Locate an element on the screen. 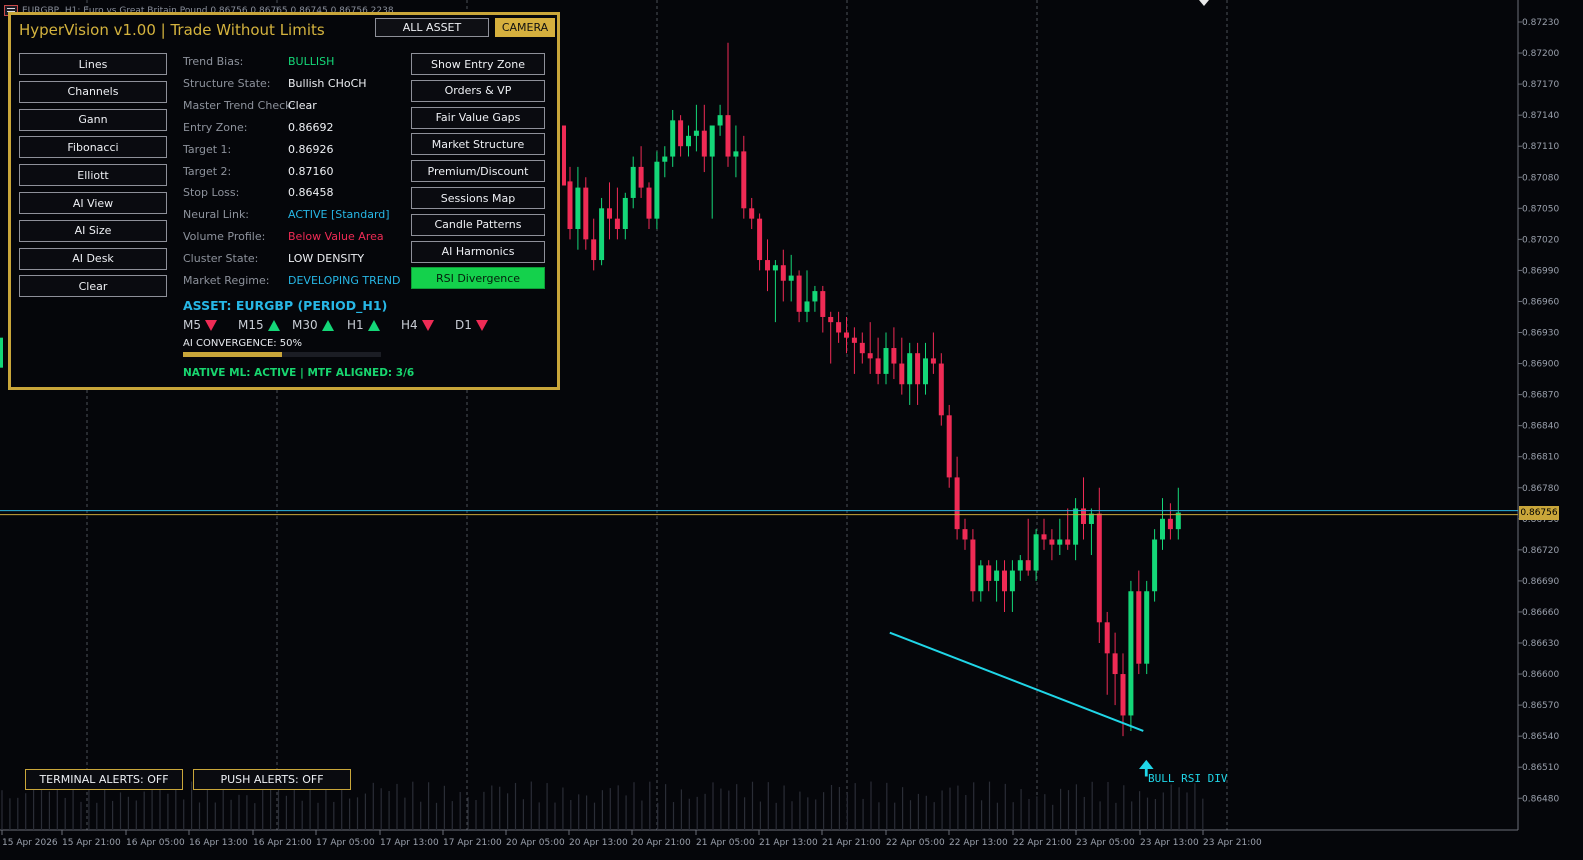 The image size is (1583, 860). button-market-structure: Market Structure is located at coordinates (478, 144).